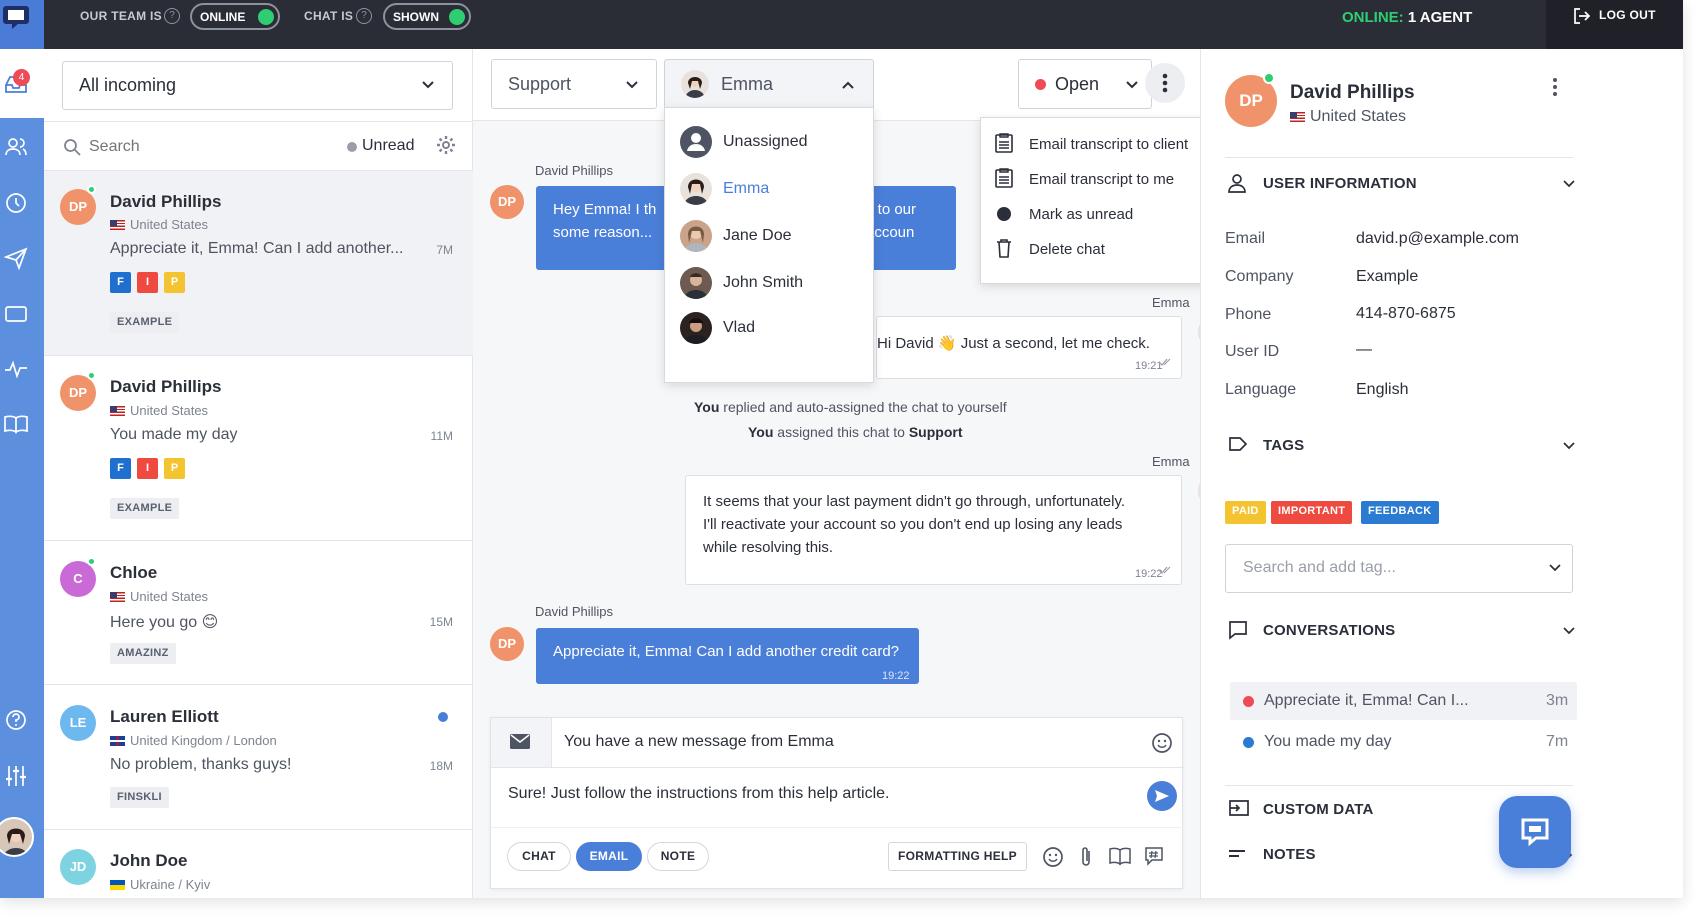 The width and height of the screenshot is (1698, 920). What do you see at coordinates (16, 147) in the screenshot?
I see `team-icon` at bounding box center [16, 147].